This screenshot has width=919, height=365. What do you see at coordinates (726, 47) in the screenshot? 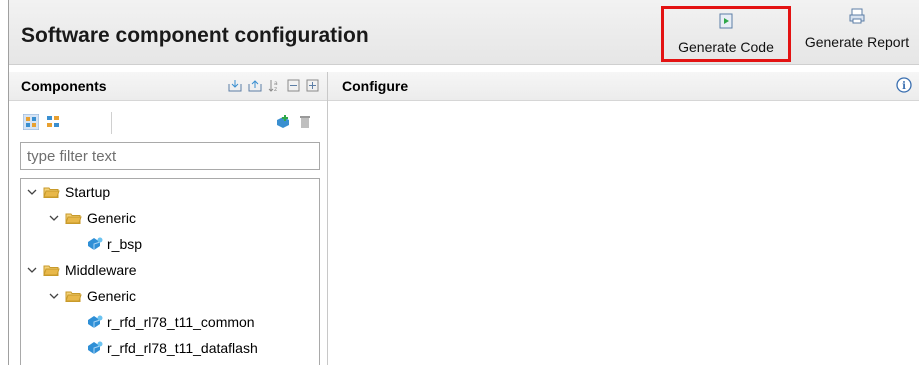
I see `generate-code-label: Generate Code` at bounding box center [726, 47].